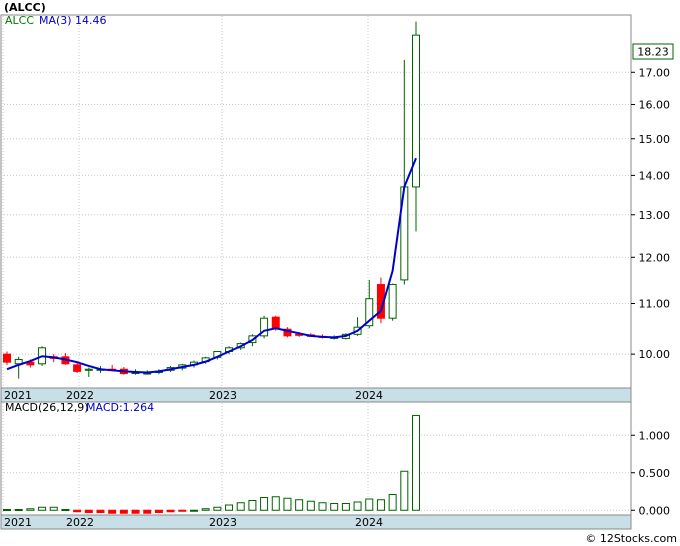  What do you see at coordinates (47, 407) in the screenshot?
I see `macd-legend-label: MACD(26,12,9)` at bounding box center [47, 407].